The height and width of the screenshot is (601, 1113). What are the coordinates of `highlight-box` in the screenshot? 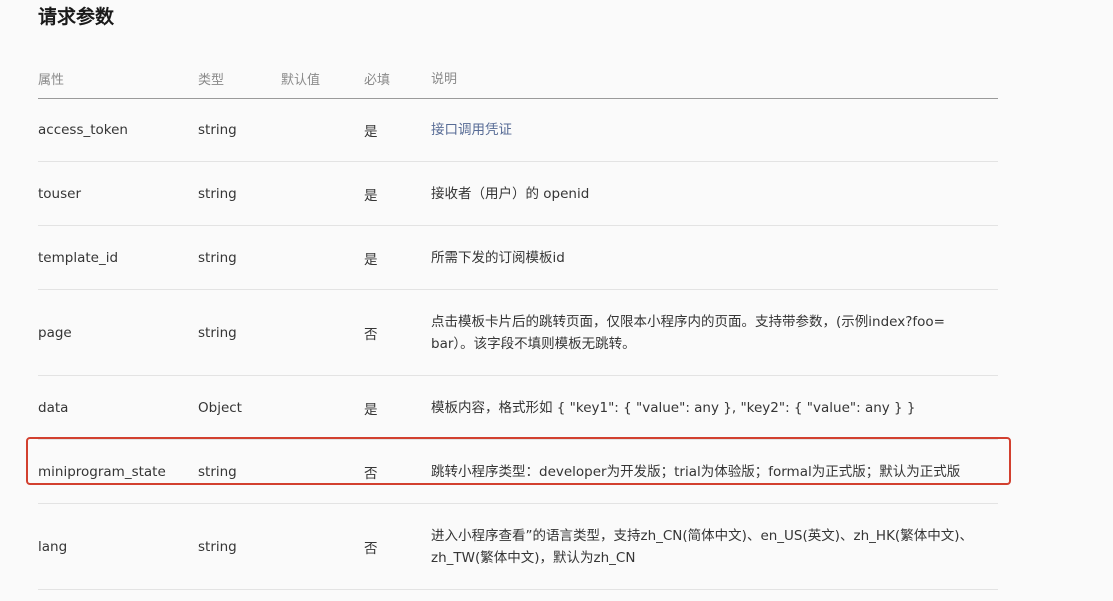 It's located at (518, 461).